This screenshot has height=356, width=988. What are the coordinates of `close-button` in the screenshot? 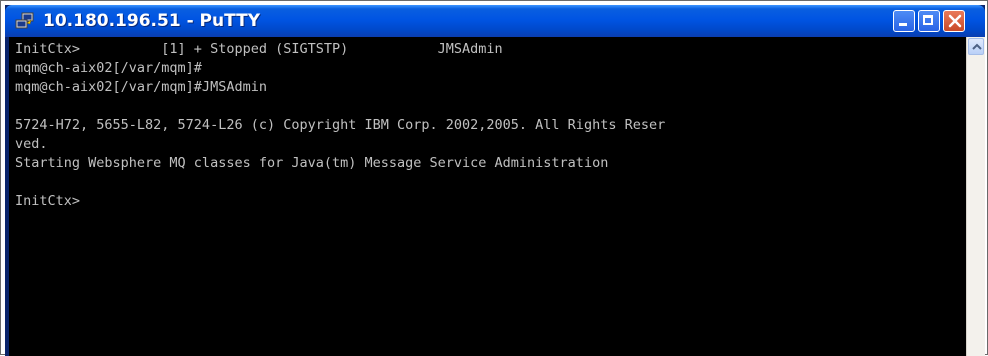 It's located at (954, 21).